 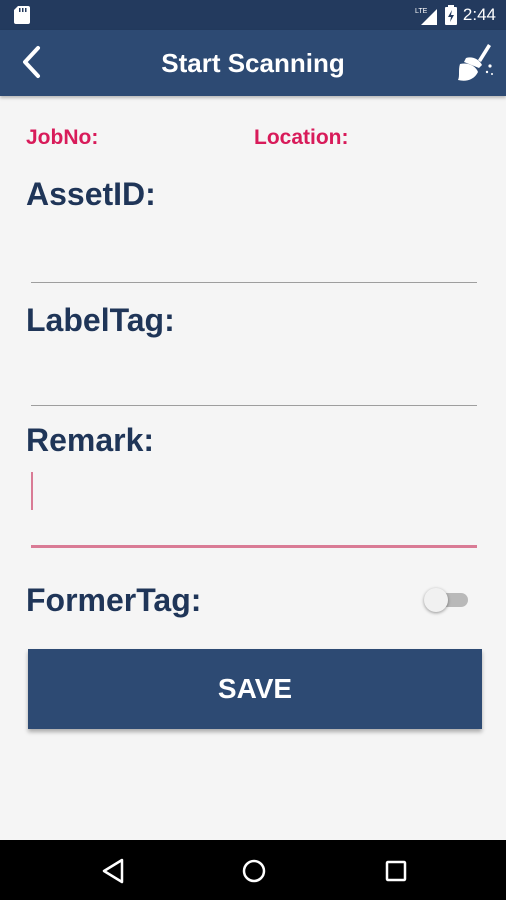 I want to click on status-icons: LTE 2:44, so click(x=455, y=15).